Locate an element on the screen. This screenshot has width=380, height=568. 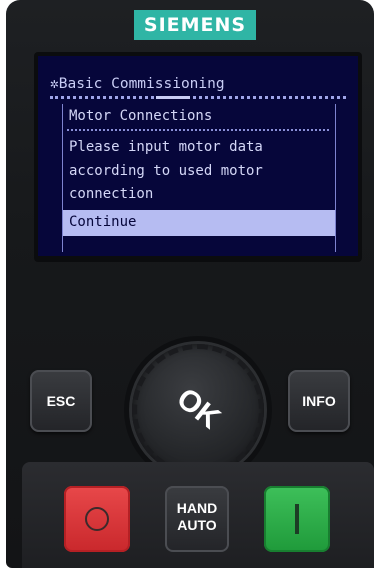
esc-button: ESC is located at coordinates (61, 401).